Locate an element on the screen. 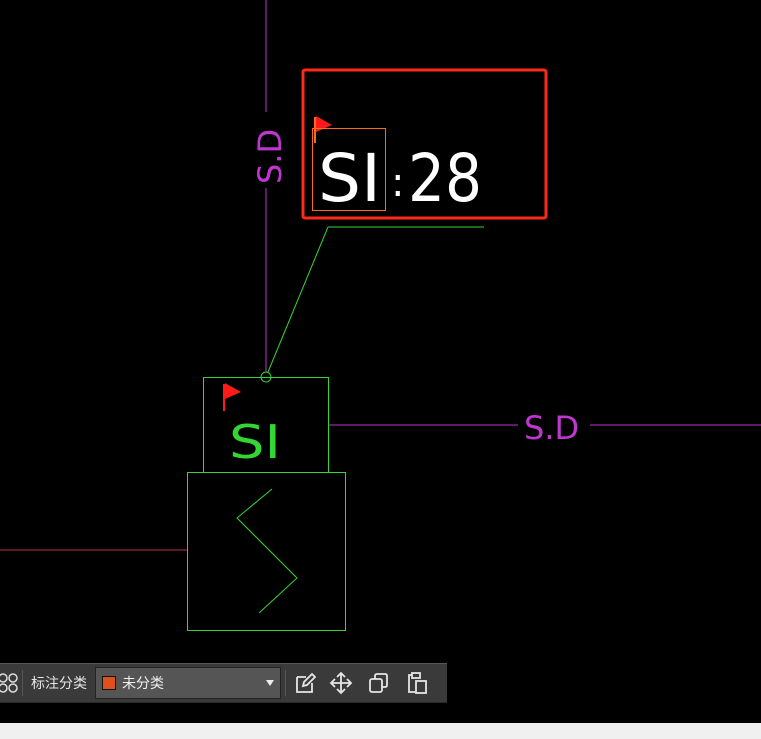  grid-icon is located at coordinates (9, 683).